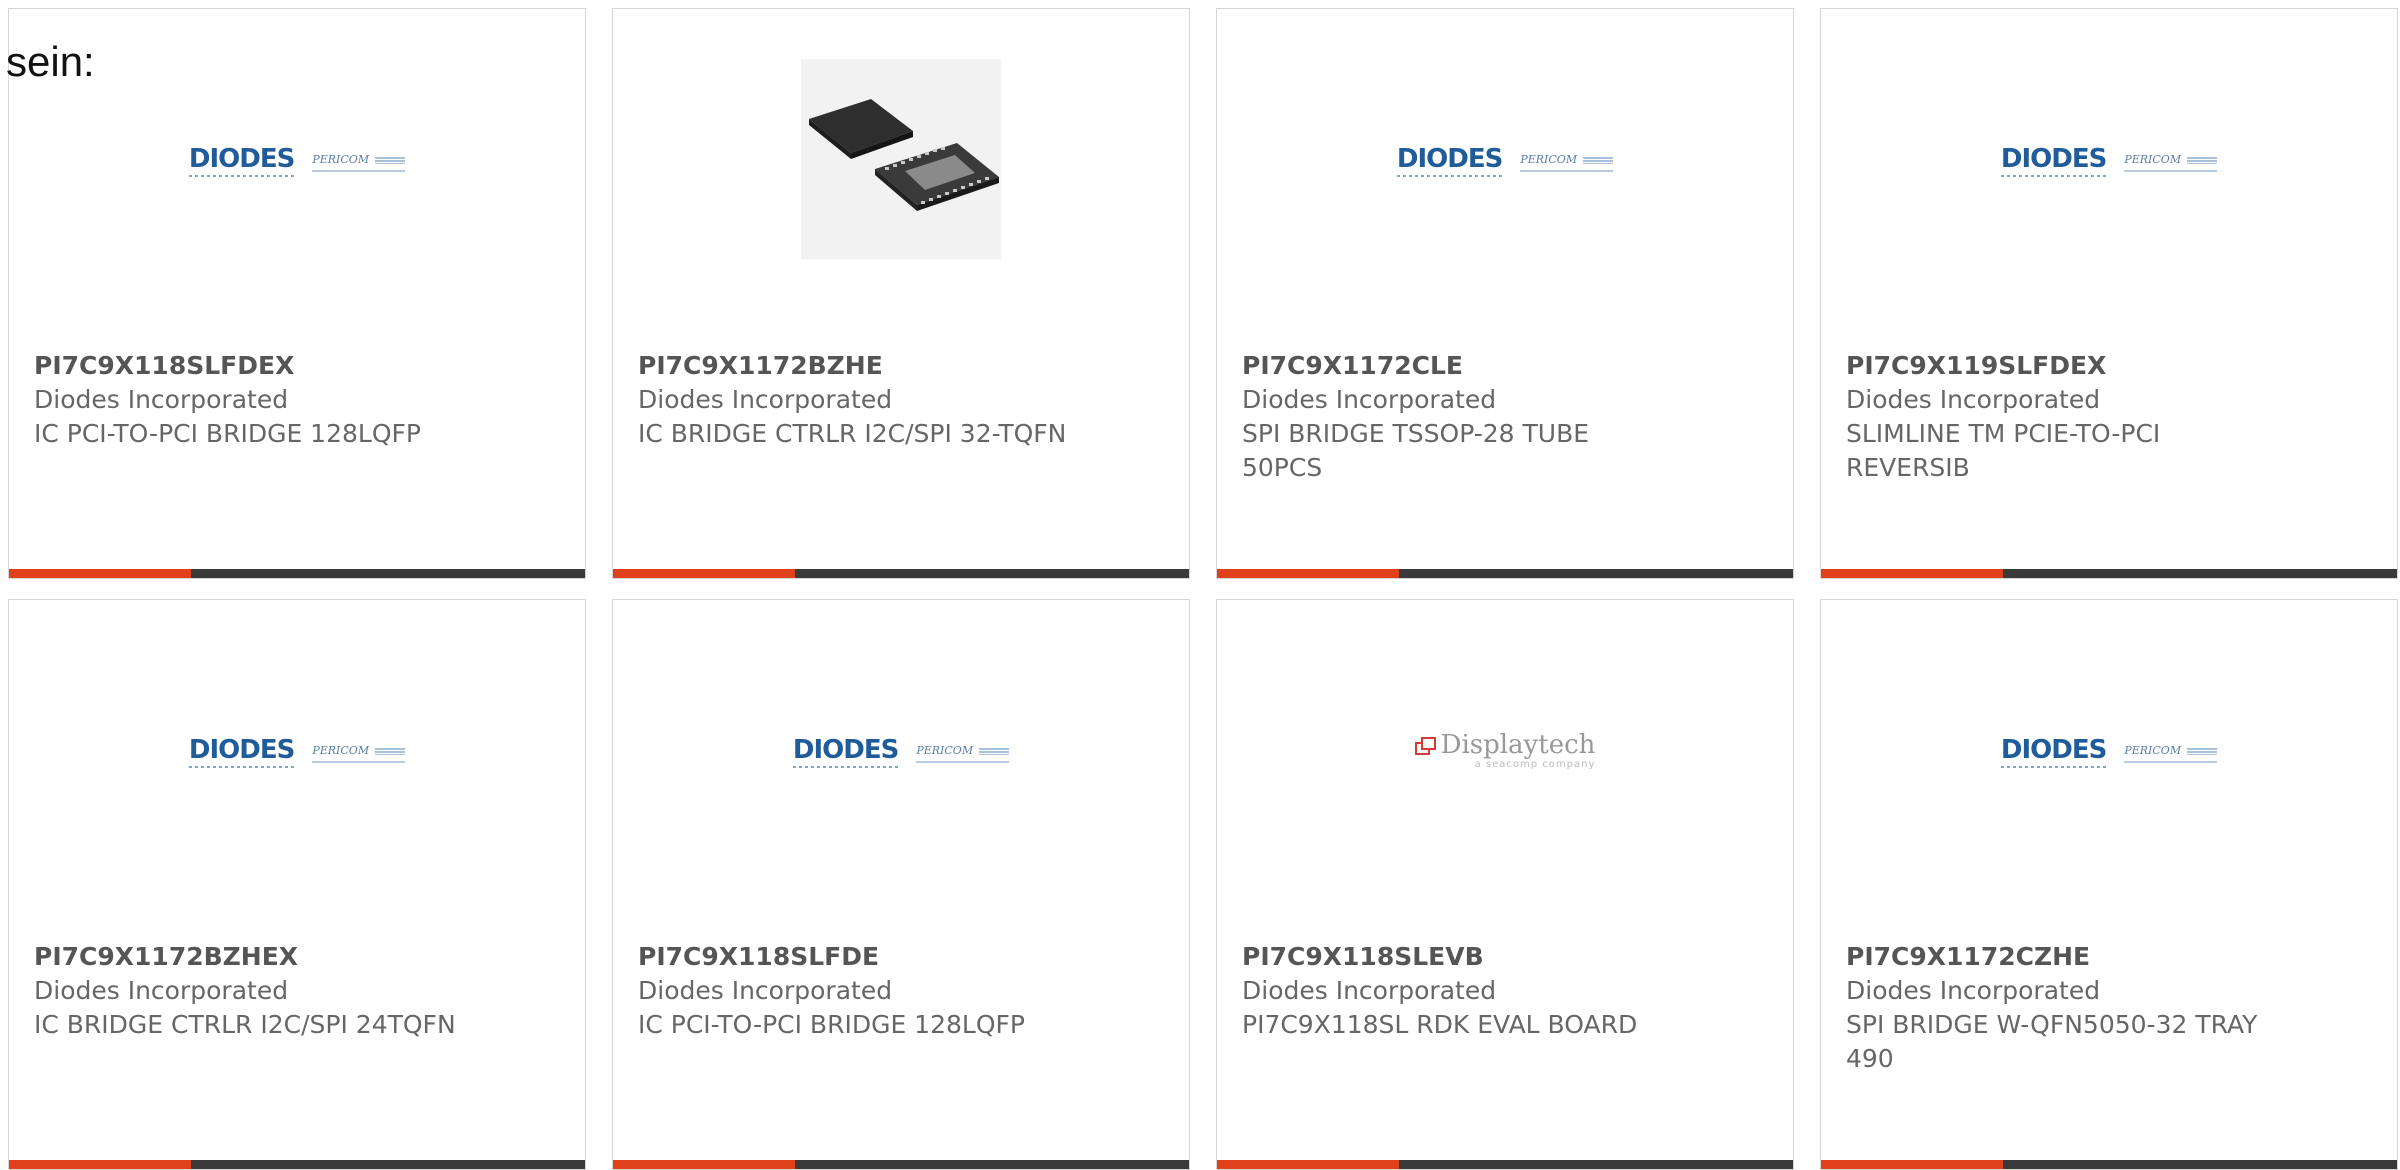 The image size is (2400, 1170). What do you see at coordinates (852, 433) in the screenshot?
I see `product-description: IC BRIDGE CTRLR I2C/SPI 32-TQFN` at bounding box center [852, 433].